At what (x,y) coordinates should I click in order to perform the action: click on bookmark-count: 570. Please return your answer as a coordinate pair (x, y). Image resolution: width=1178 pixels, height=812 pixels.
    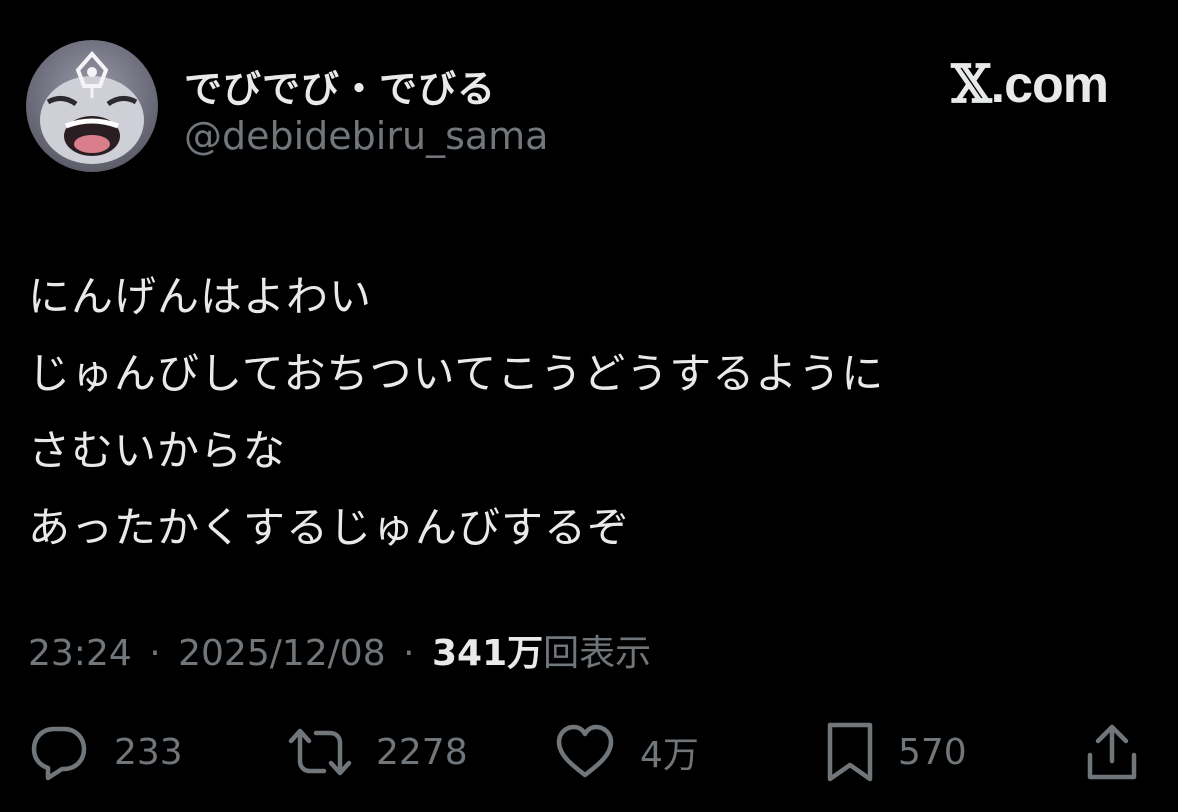
    Looking at the image, I should click on (932, 752).